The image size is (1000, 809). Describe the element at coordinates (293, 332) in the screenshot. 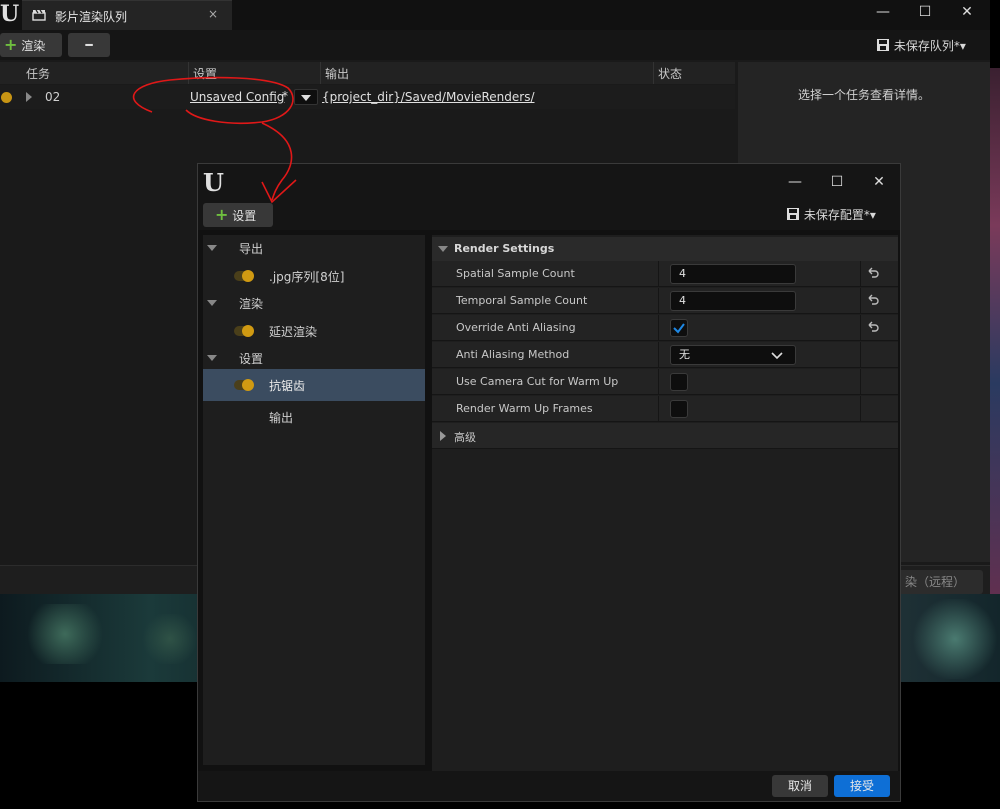

I see `tree-item-label: 延迟渲染` at that location.